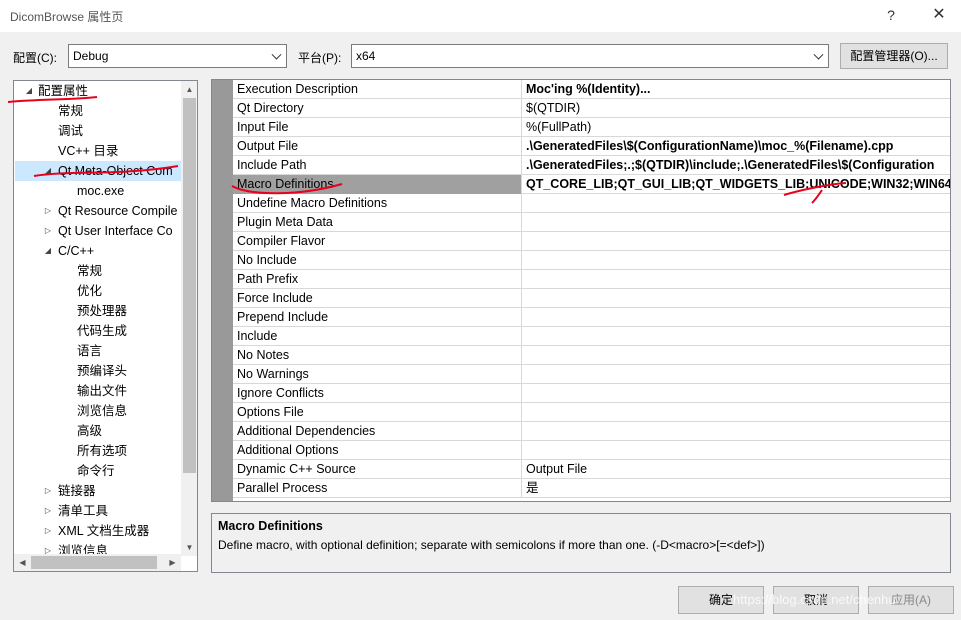 This screenshot has width=961, height=620. I want to click on property-row: Plugin Meta Data, so click(591, 222).